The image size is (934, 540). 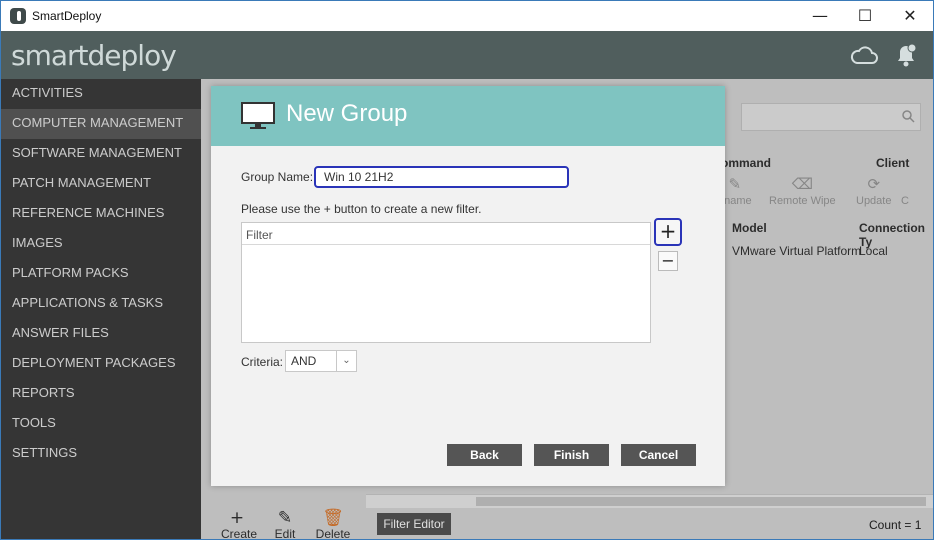 What do you see at coordinates (67, 16) in the screenshot?
I see `window-title: SmartDeploy` at bounding box center [67, 16].